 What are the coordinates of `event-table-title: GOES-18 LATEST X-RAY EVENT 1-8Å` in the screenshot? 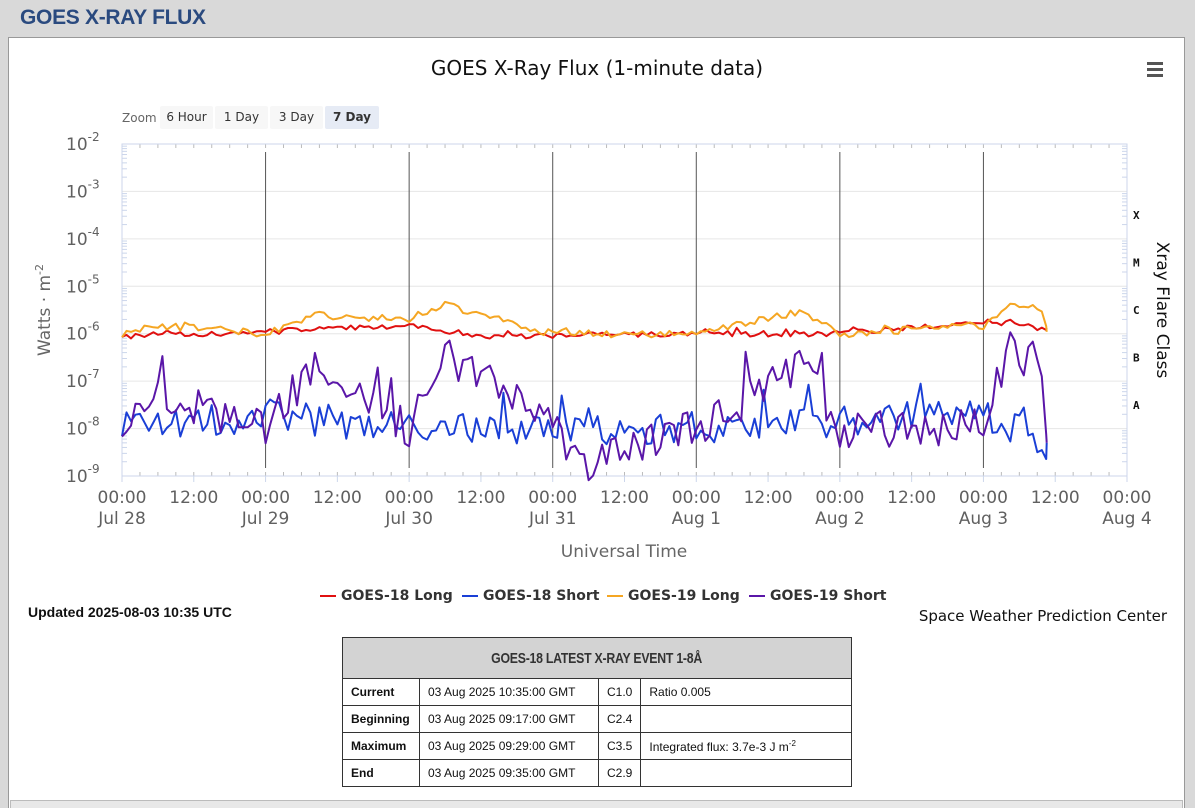 It's located at (597, 658).